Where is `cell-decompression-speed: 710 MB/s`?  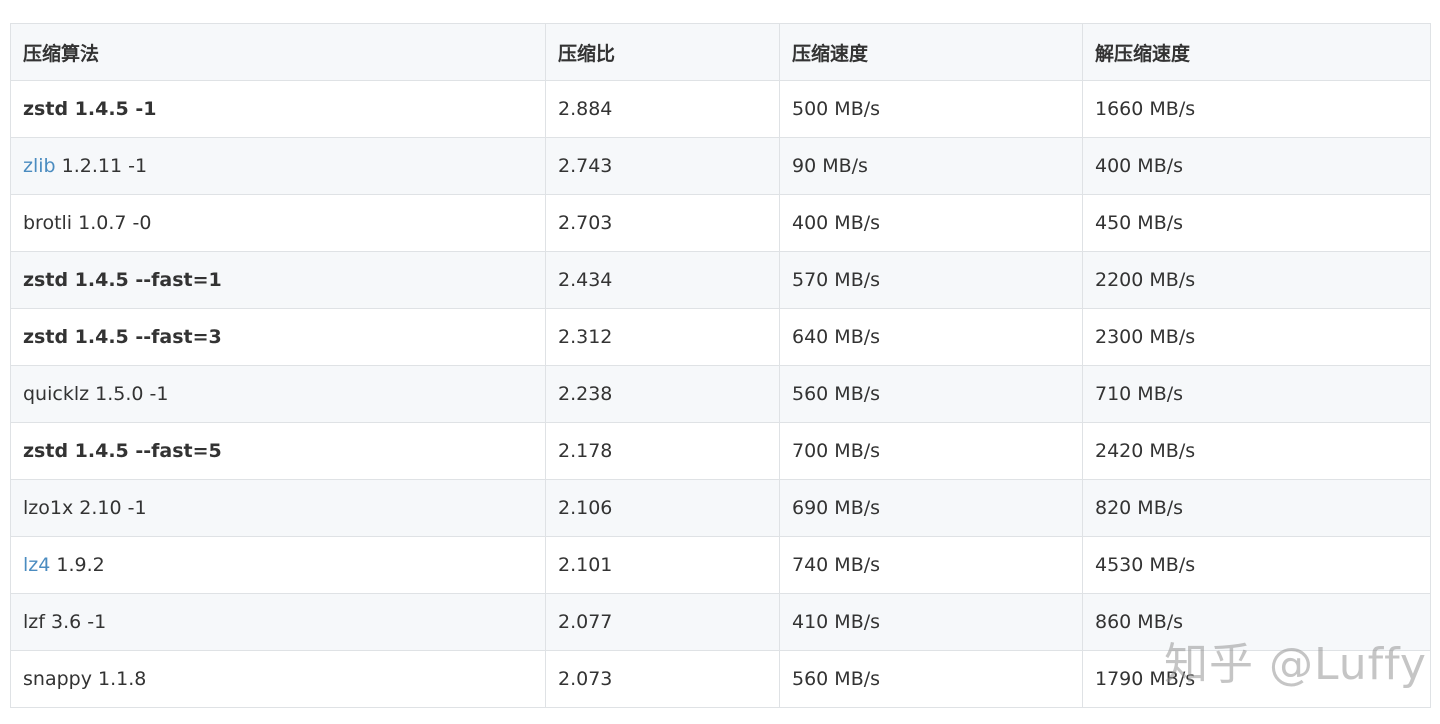
cell-decompression-speed: 710 MB/s is located at coordinates (1256, 394).